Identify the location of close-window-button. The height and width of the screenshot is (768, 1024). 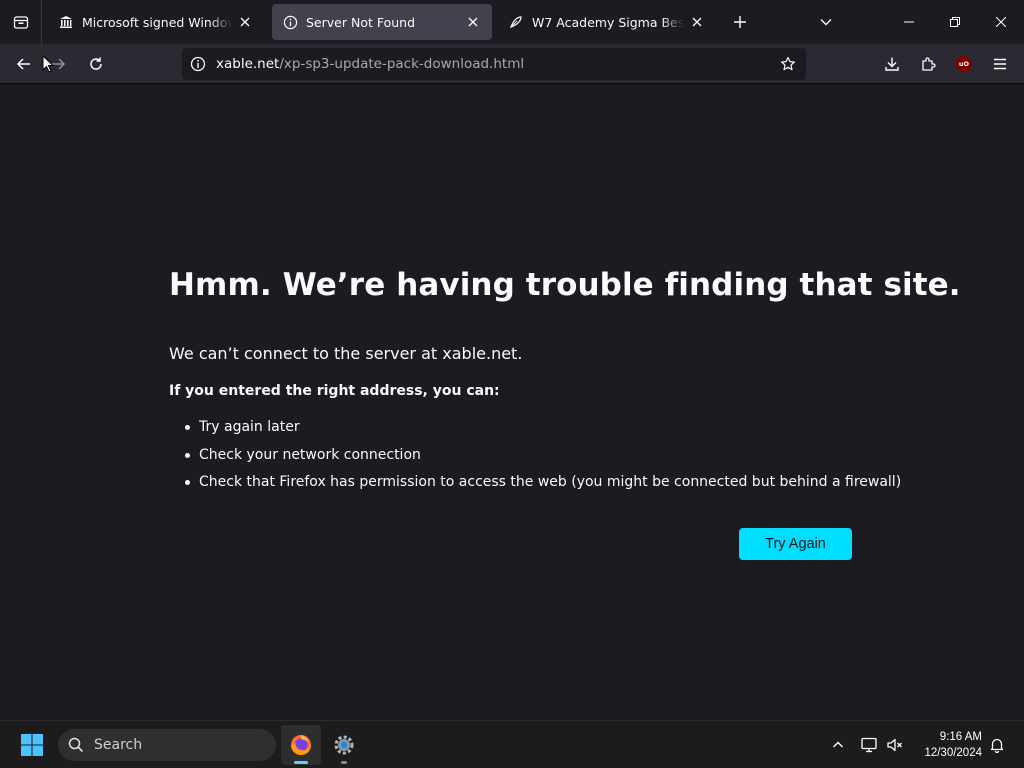
(1001, 22).